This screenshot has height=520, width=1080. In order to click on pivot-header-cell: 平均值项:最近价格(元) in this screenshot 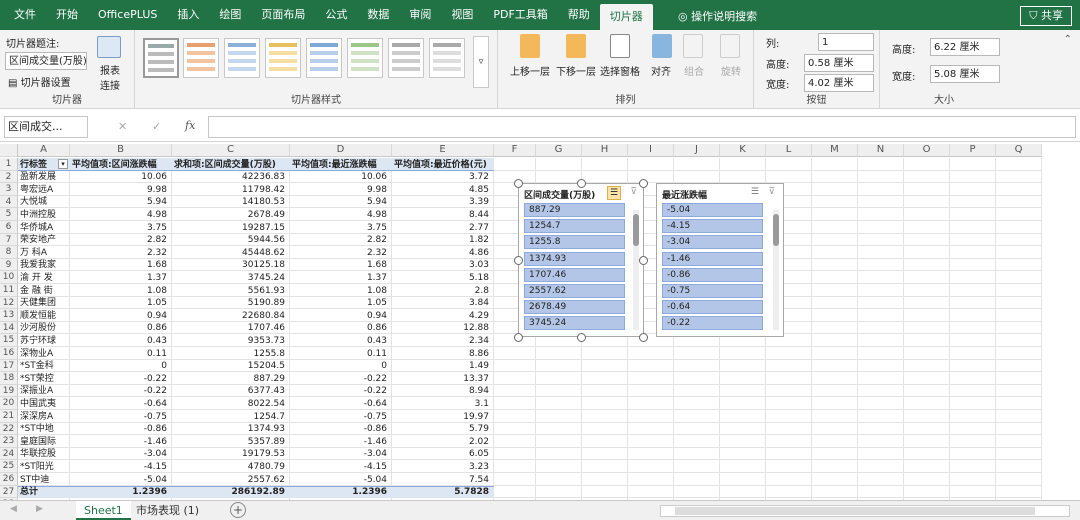, I will do `click(443, 165)`.